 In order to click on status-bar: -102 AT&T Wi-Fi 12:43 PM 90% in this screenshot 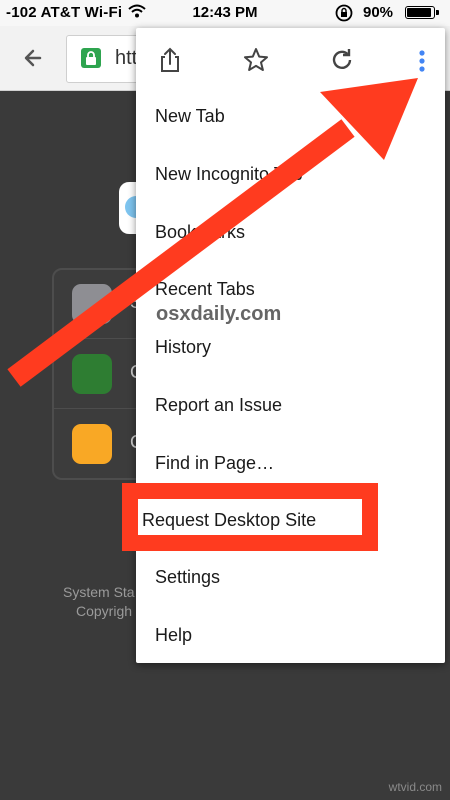, I will do `click(225, 13)`.